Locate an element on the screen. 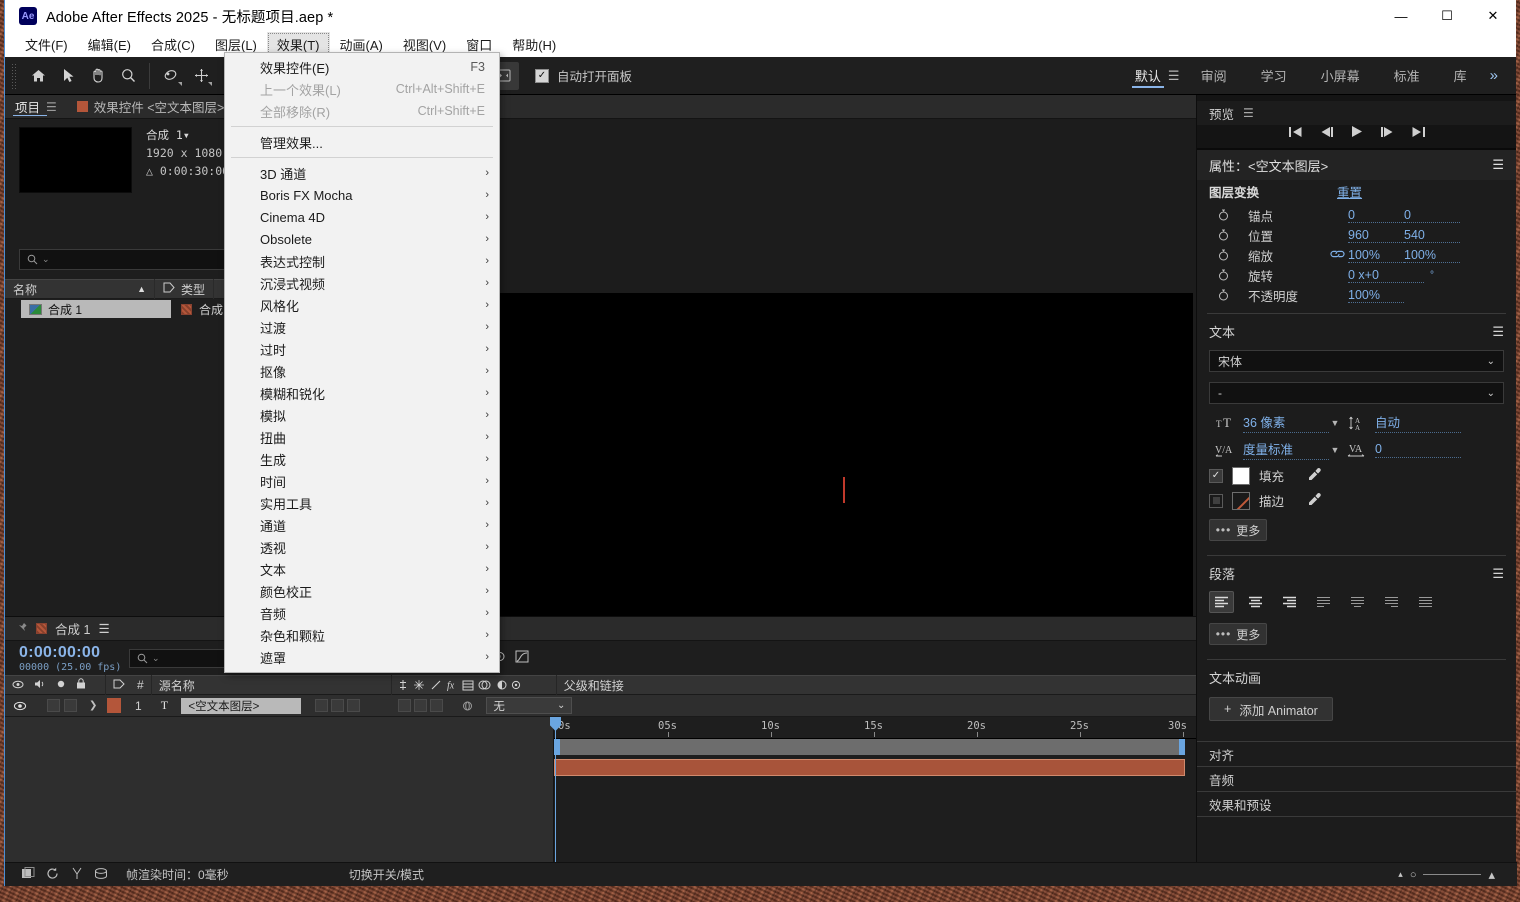  workspace-tab-default: 默认 is located at coordinates (1148, 76).